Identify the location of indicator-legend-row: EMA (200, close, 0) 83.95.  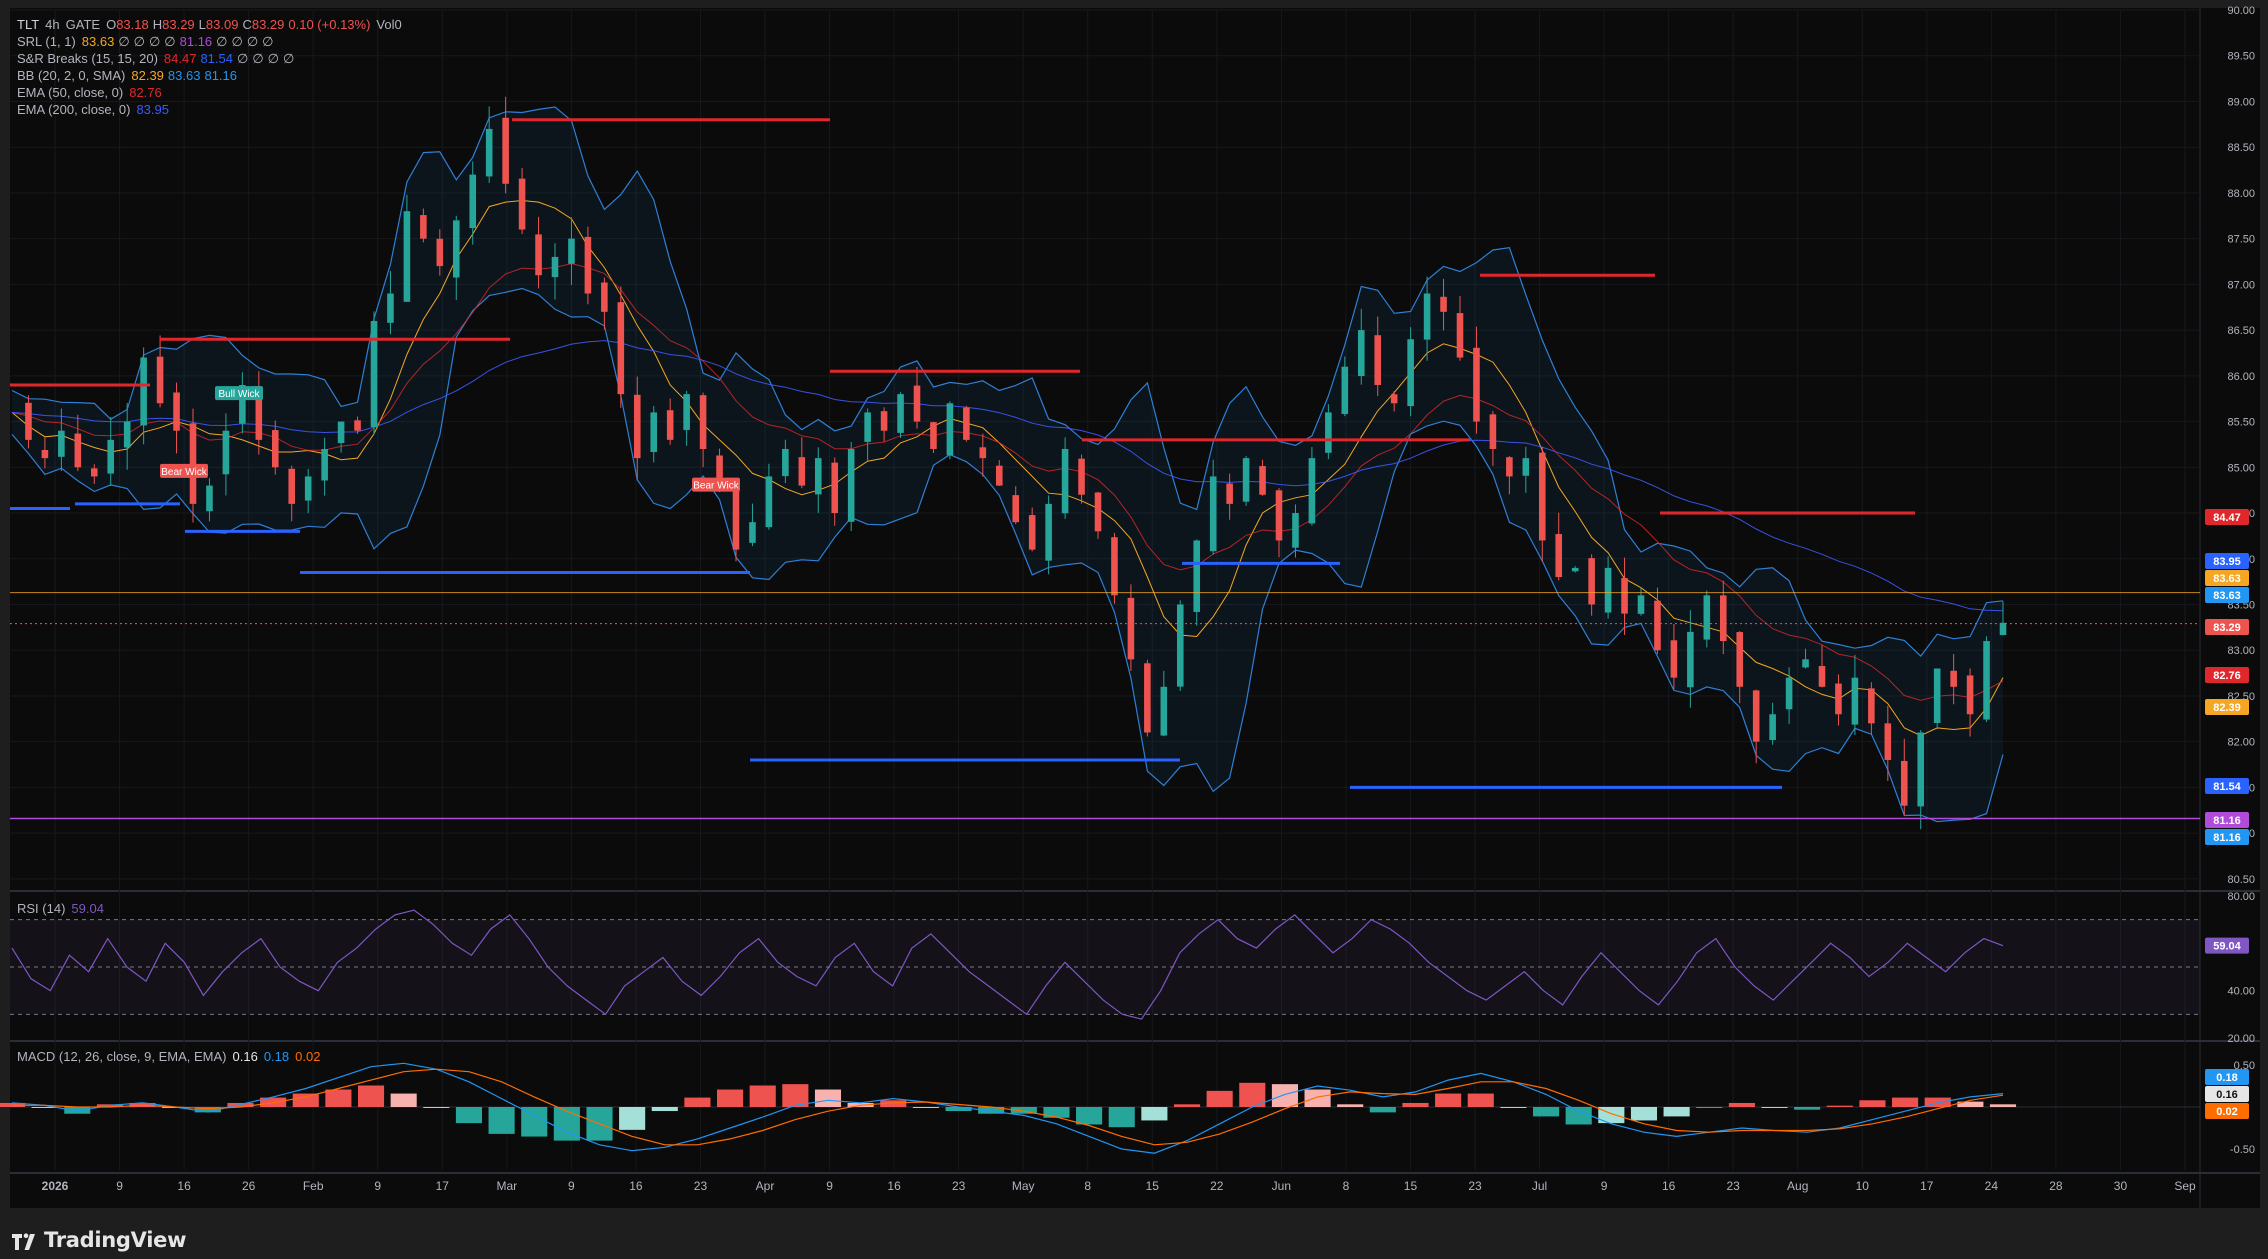
(212, 109).